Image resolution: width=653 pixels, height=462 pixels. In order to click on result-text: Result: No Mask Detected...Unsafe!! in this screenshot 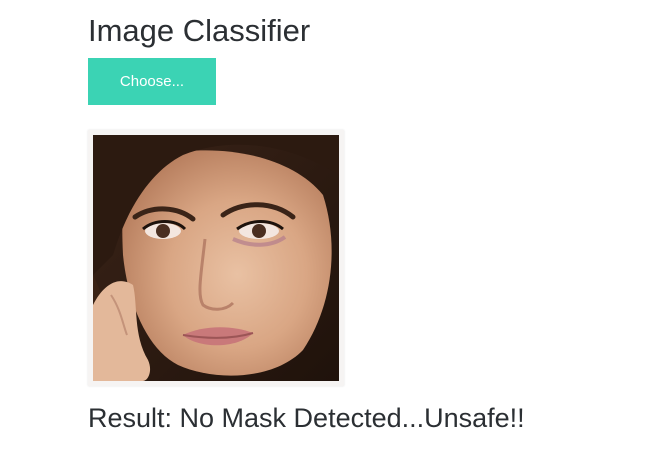, I will do `click(306, 418)`.